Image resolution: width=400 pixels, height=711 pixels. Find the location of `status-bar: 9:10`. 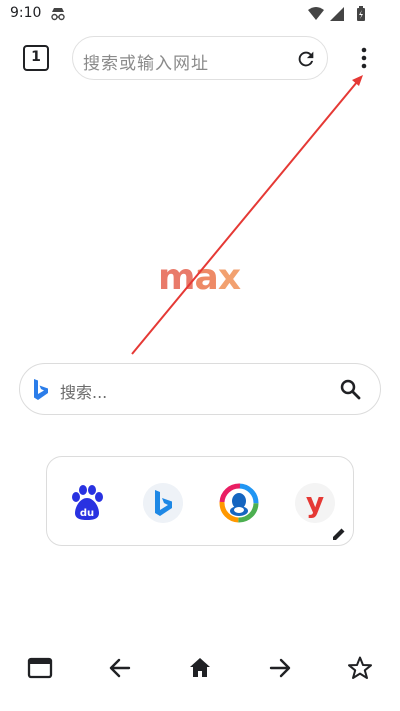

status-bar: 9:10 is located at coordinates (200, 14).